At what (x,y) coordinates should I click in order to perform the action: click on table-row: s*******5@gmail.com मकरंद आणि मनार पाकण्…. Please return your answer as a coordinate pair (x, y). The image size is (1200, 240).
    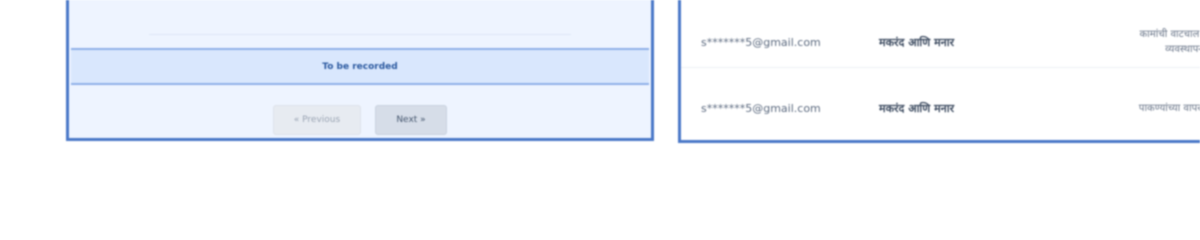
    Looking at the image, I should click on (940, 108).